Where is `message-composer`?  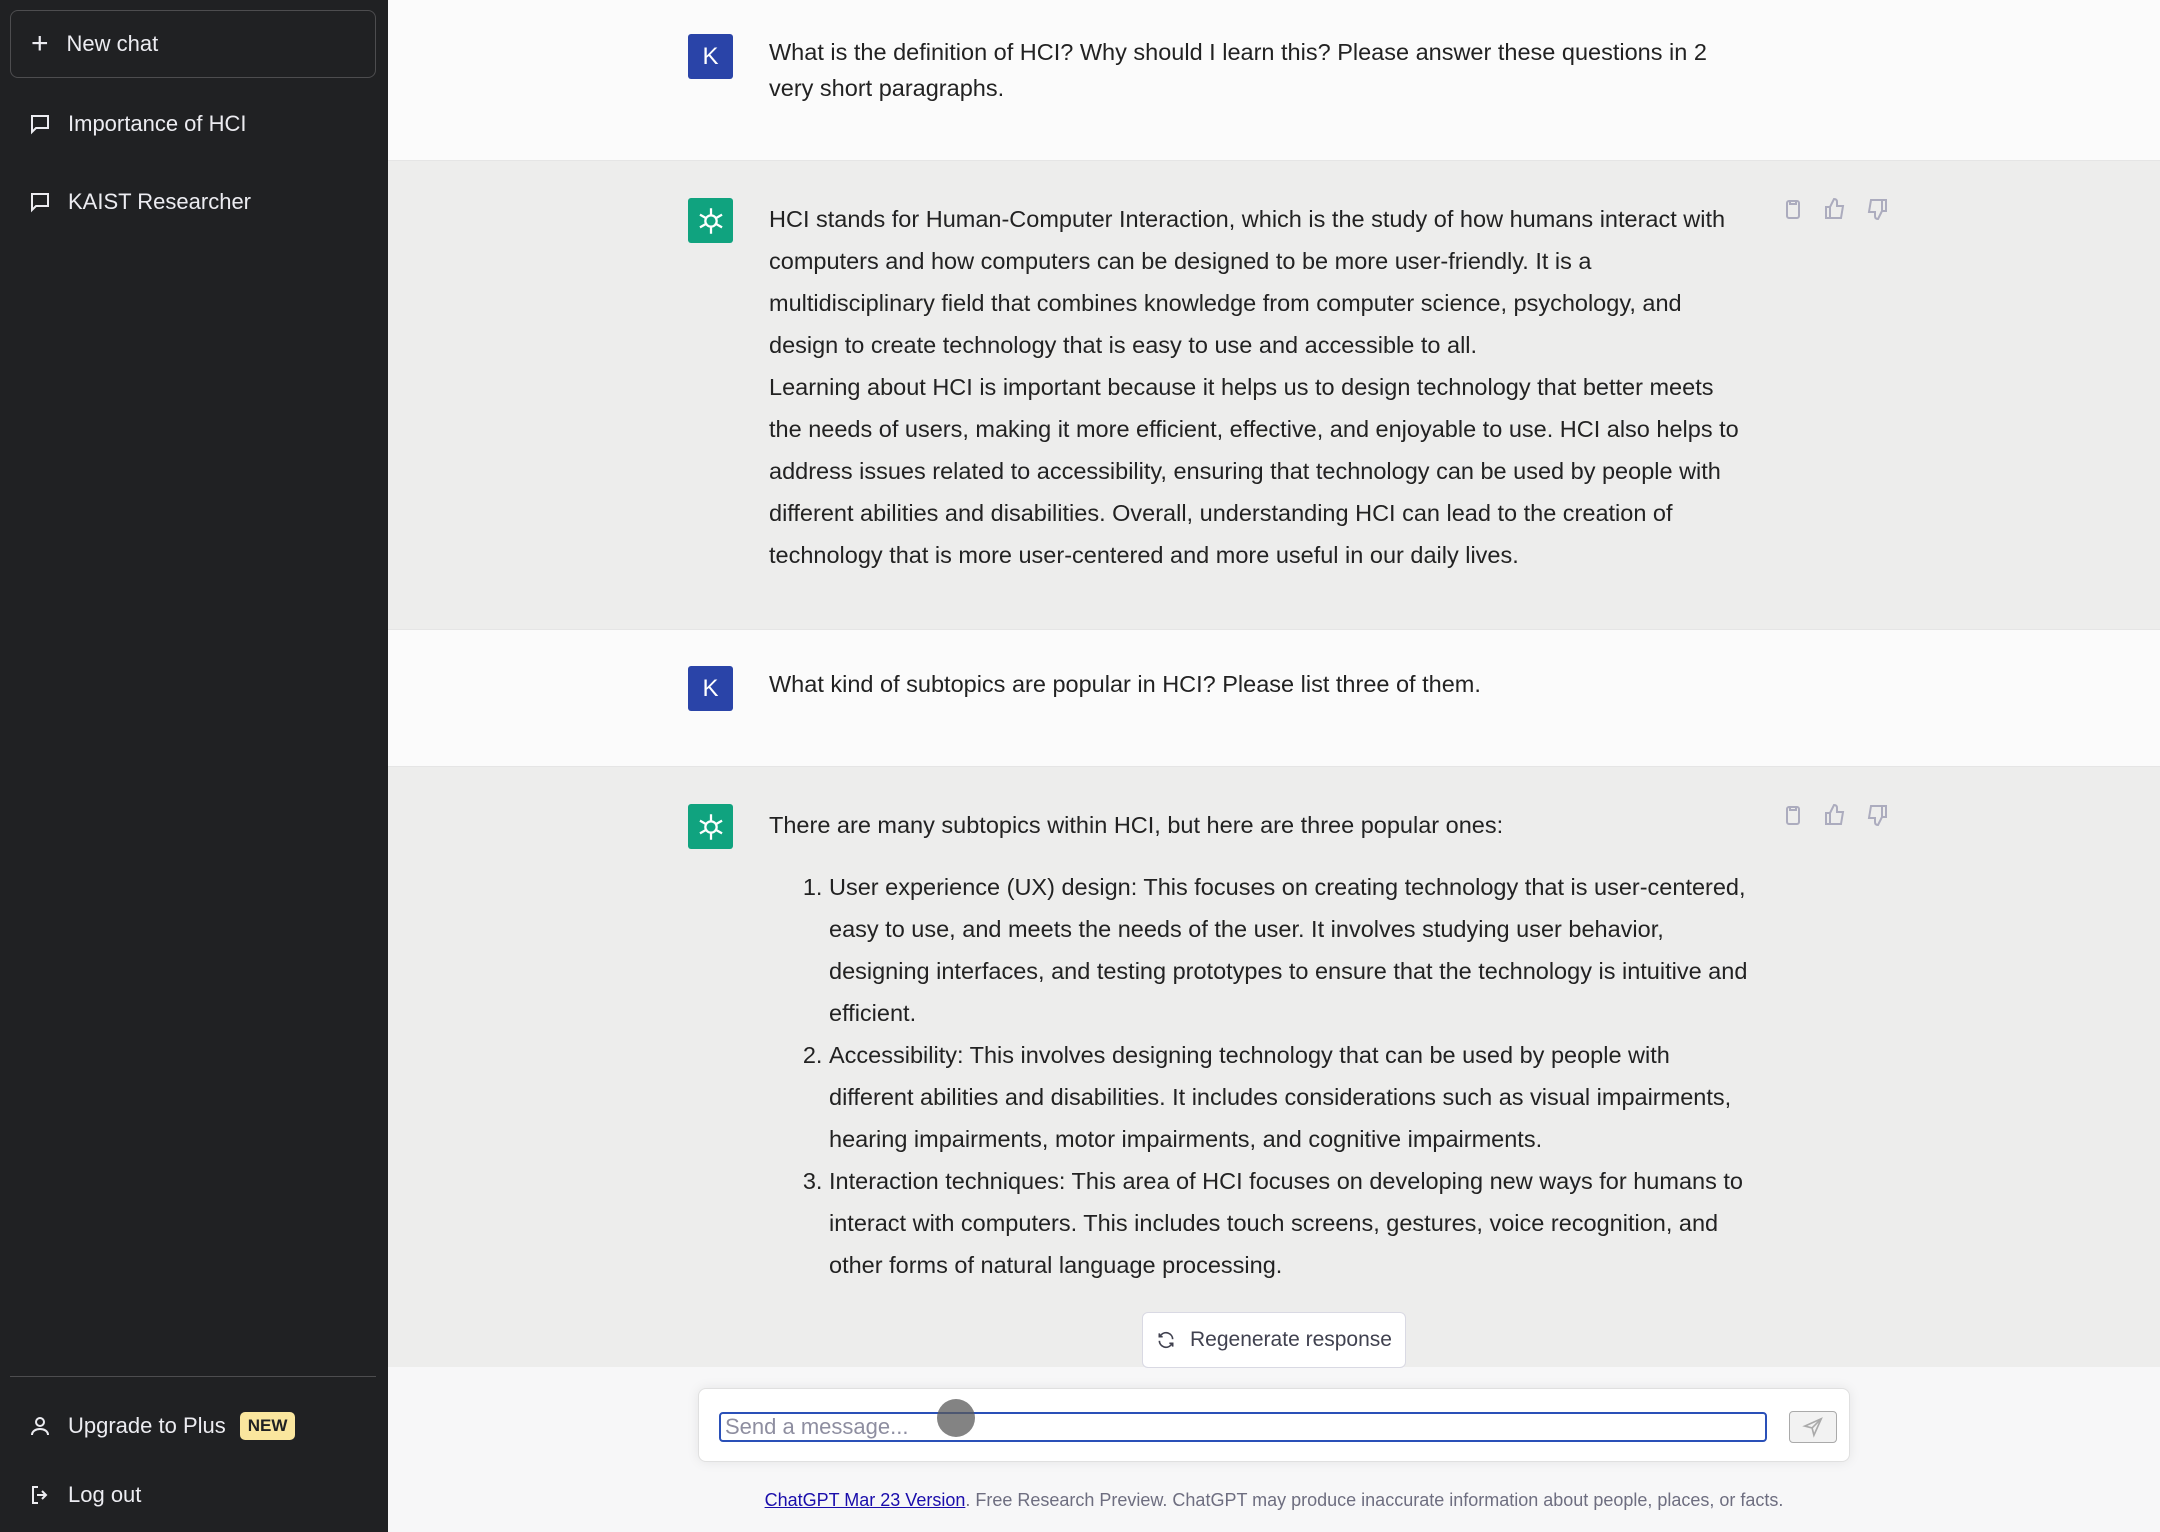 message-composer is located at coordinates (1274, 1425).